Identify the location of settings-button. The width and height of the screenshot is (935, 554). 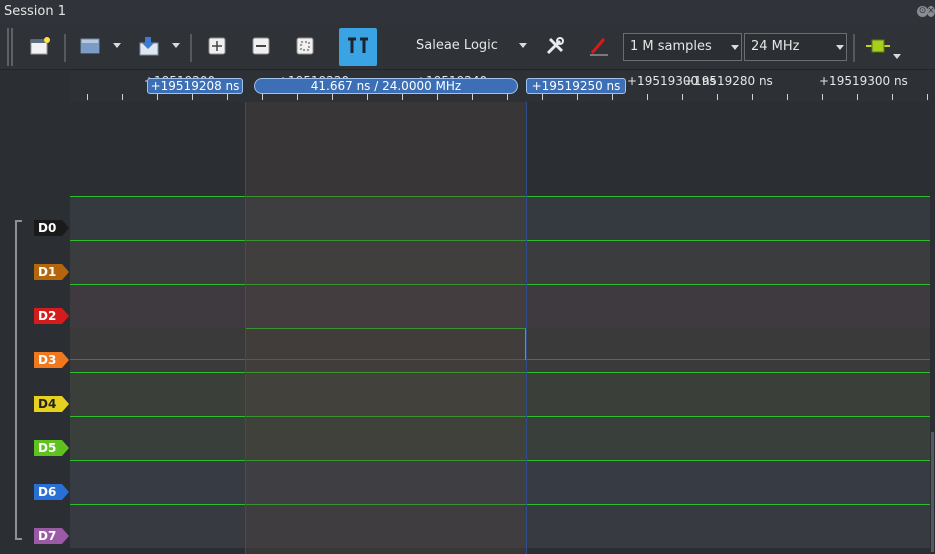
(555, 46).